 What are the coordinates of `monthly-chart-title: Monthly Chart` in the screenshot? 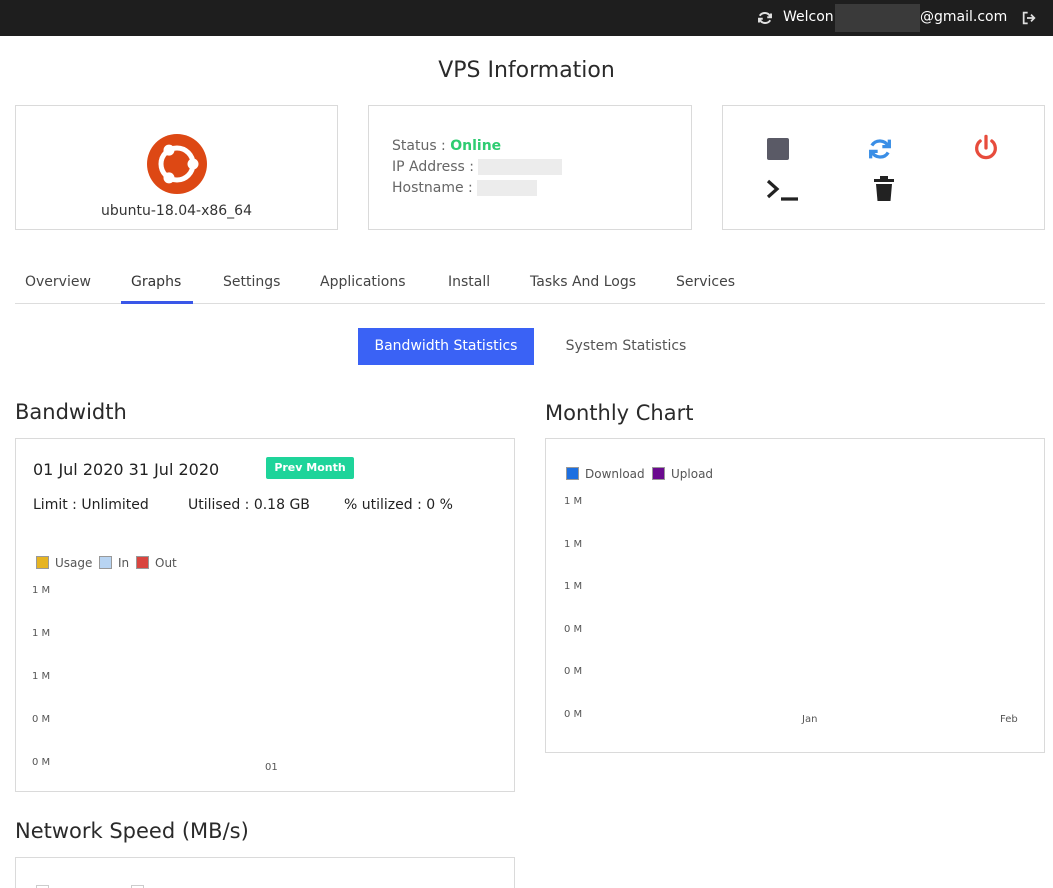 It's located at (619, 413).